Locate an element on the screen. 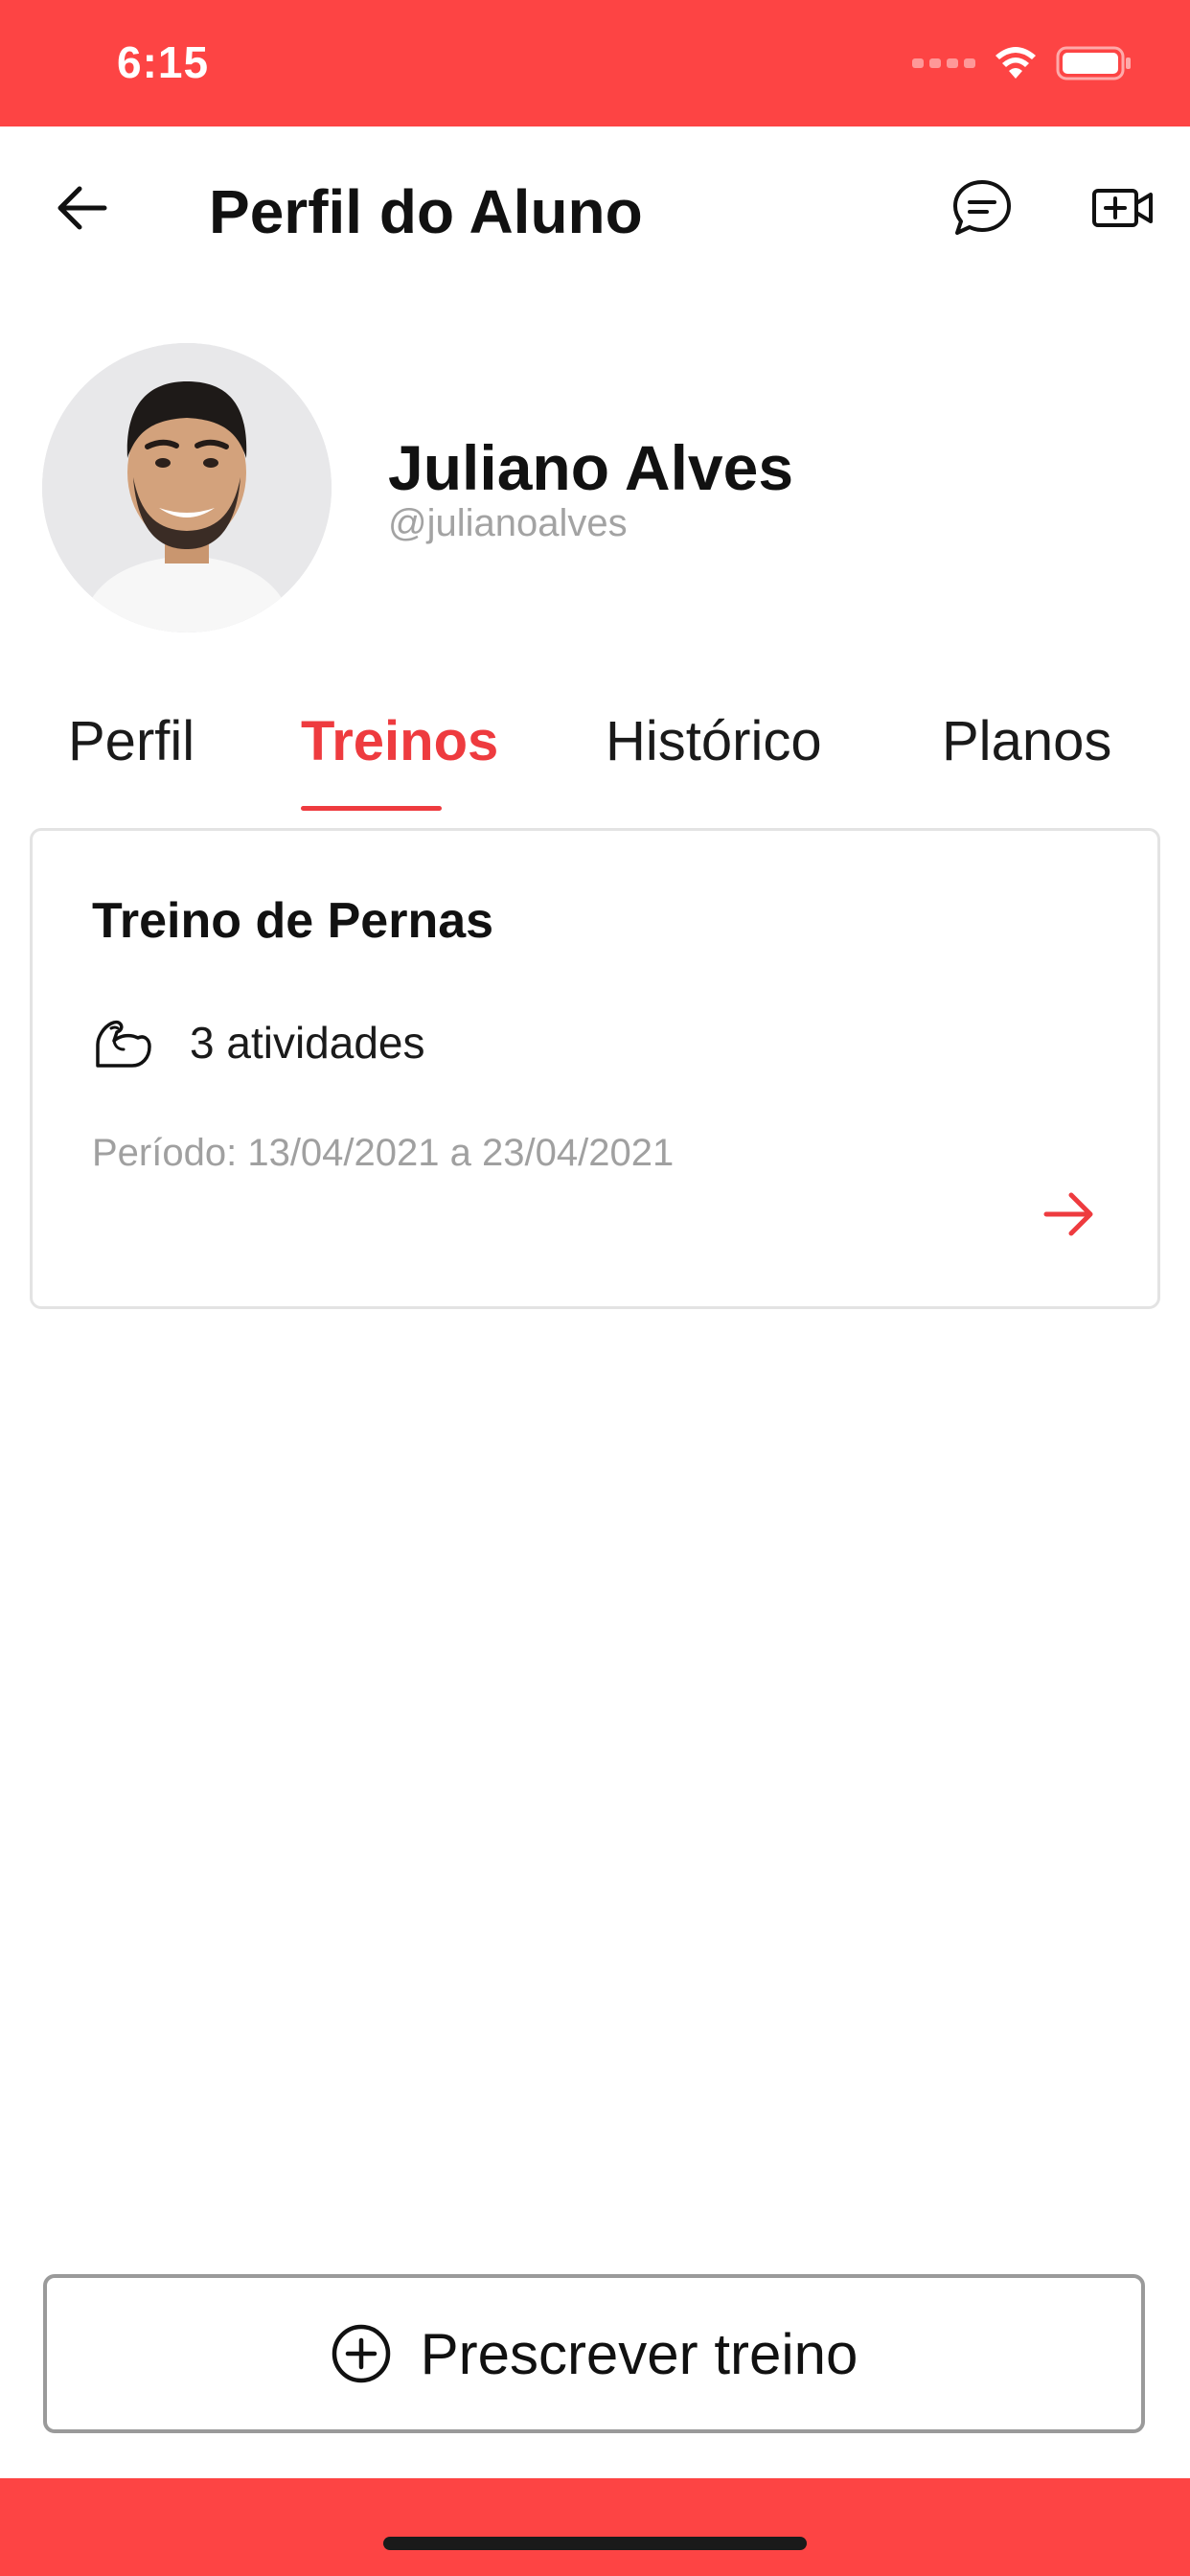 Image resolution: width=1190 pixels, height=2576 pixels. chat-bubble-icon is located at coordinates (982, 207).